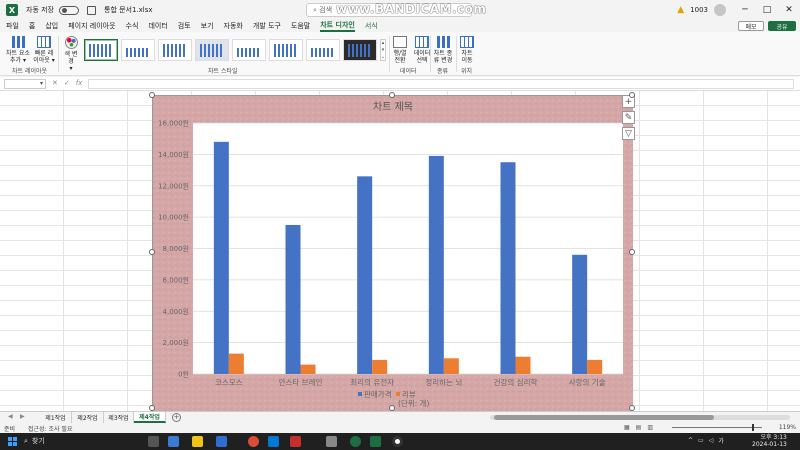  I want to click on switch-row-column-button: 행/열 전환, so click(400, 50).